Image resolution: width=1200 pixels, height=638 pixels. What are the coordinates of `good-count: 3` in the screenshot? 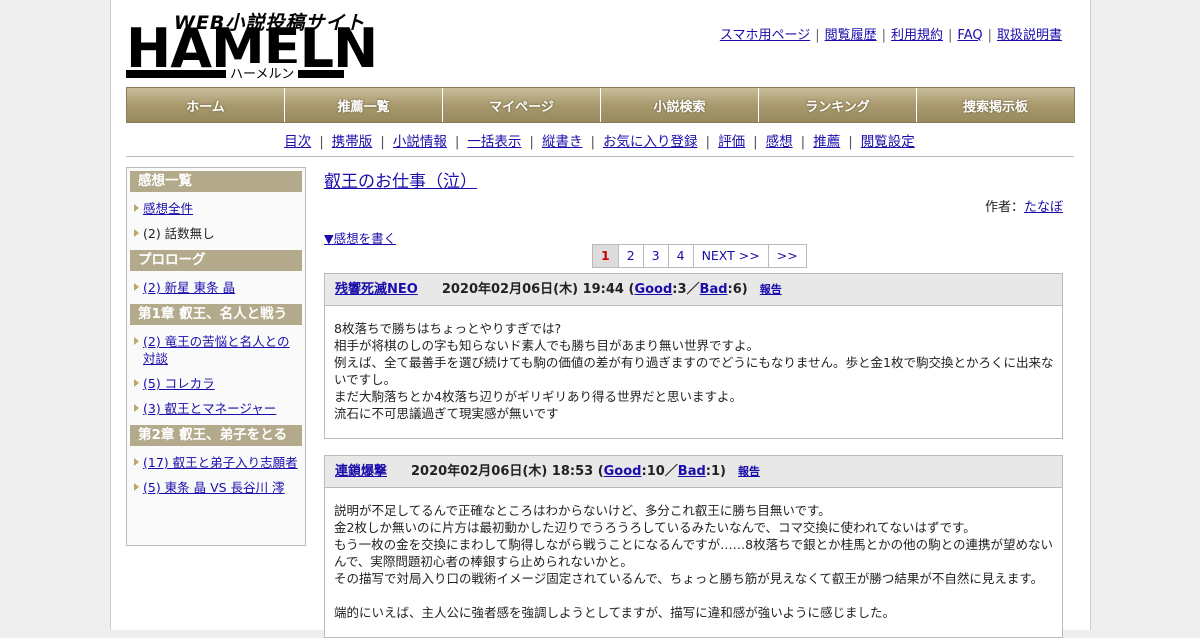 It's located at (682, 289).